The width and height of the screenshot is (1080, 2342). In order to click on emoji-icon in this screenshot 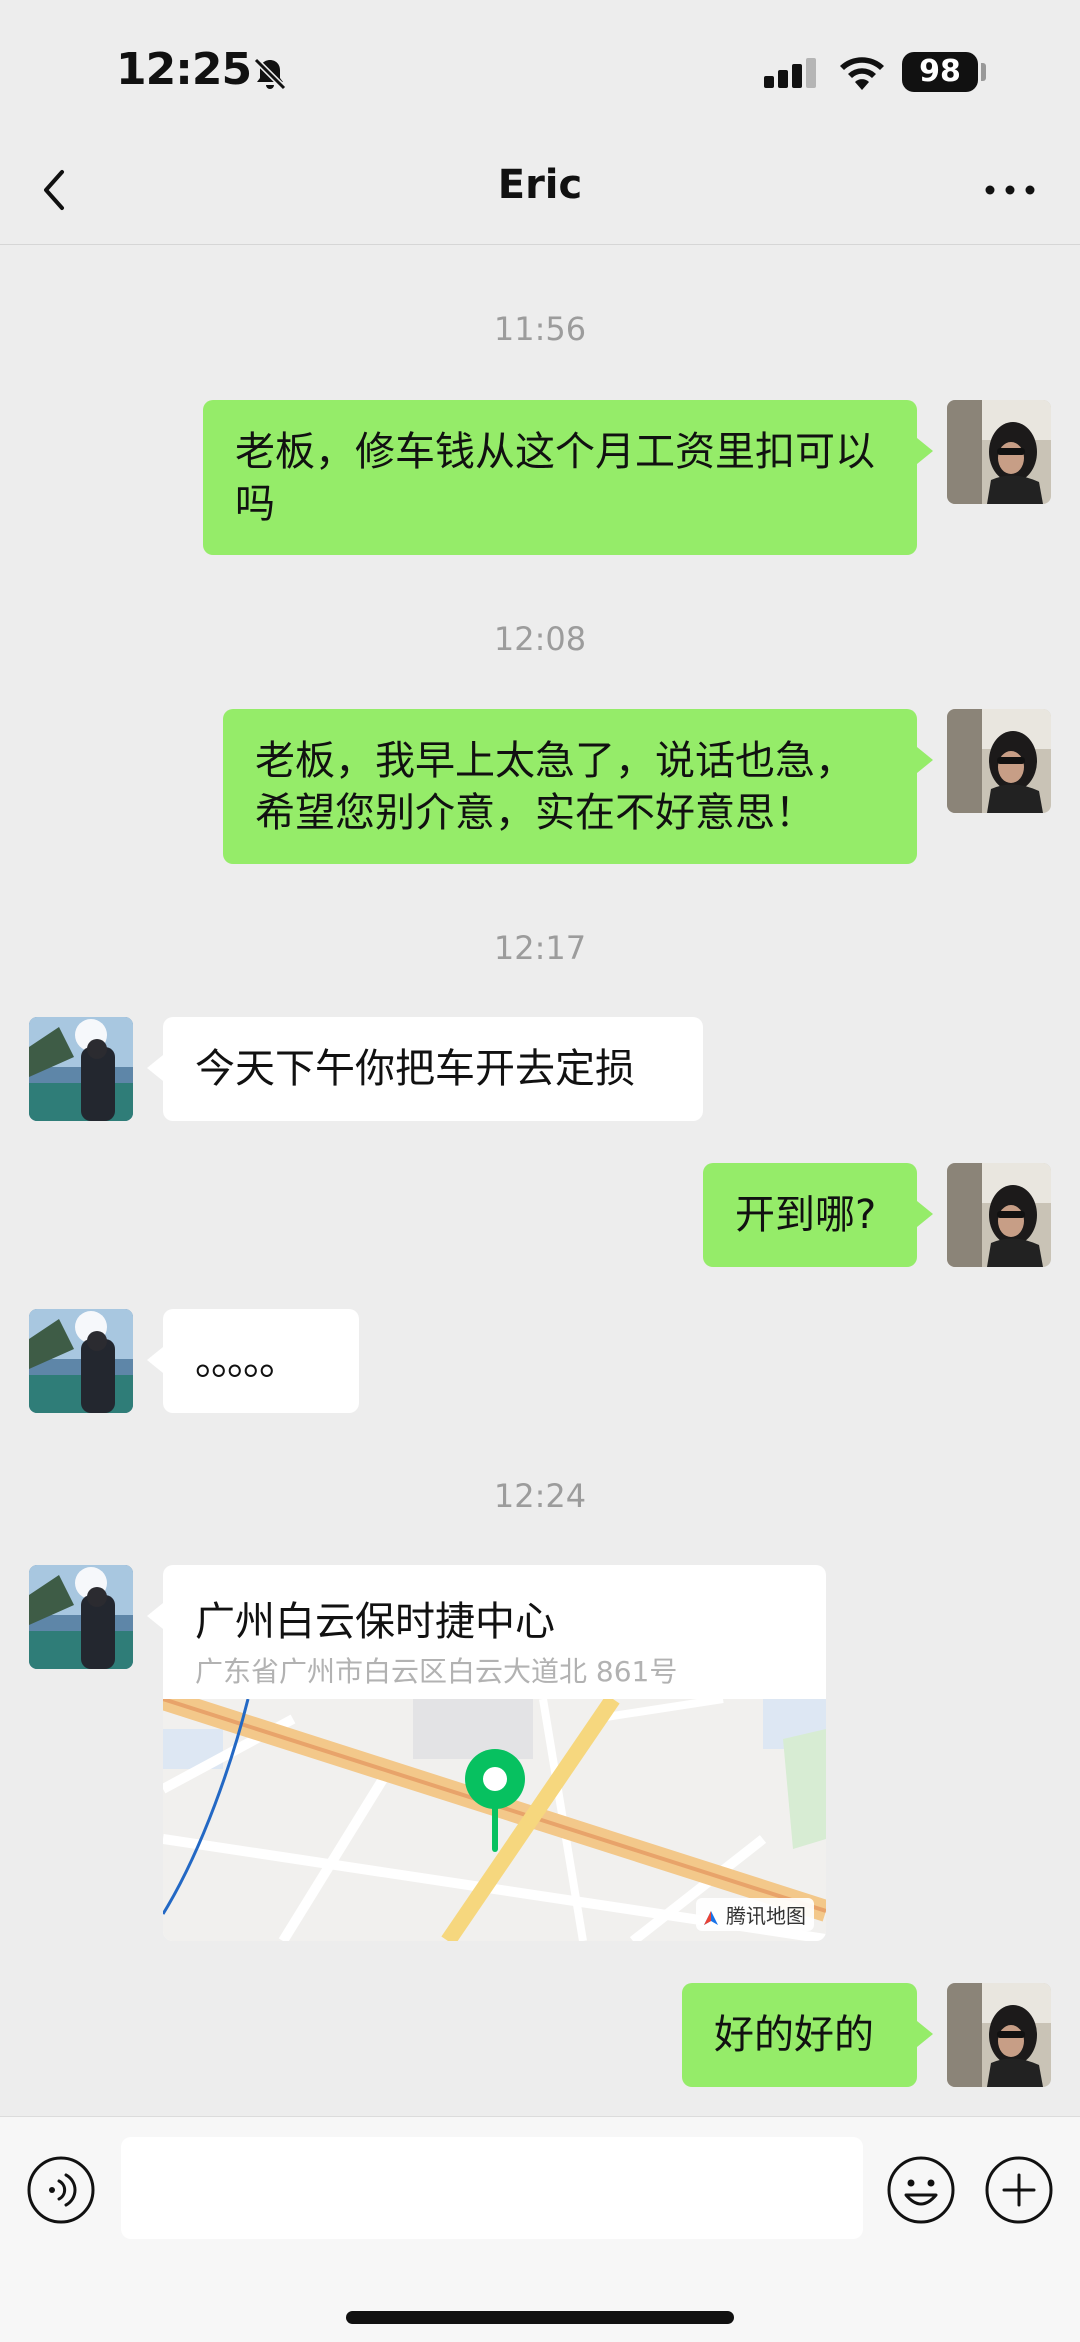, I will do `click(921, 2192)`.